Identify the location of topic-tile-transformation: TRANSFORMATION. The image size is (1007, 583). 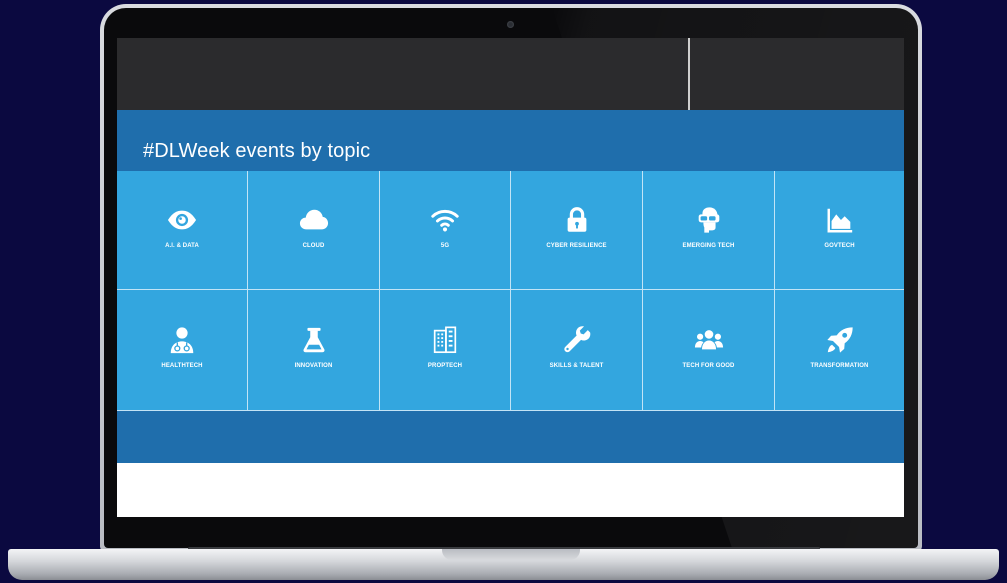
(839, 350).